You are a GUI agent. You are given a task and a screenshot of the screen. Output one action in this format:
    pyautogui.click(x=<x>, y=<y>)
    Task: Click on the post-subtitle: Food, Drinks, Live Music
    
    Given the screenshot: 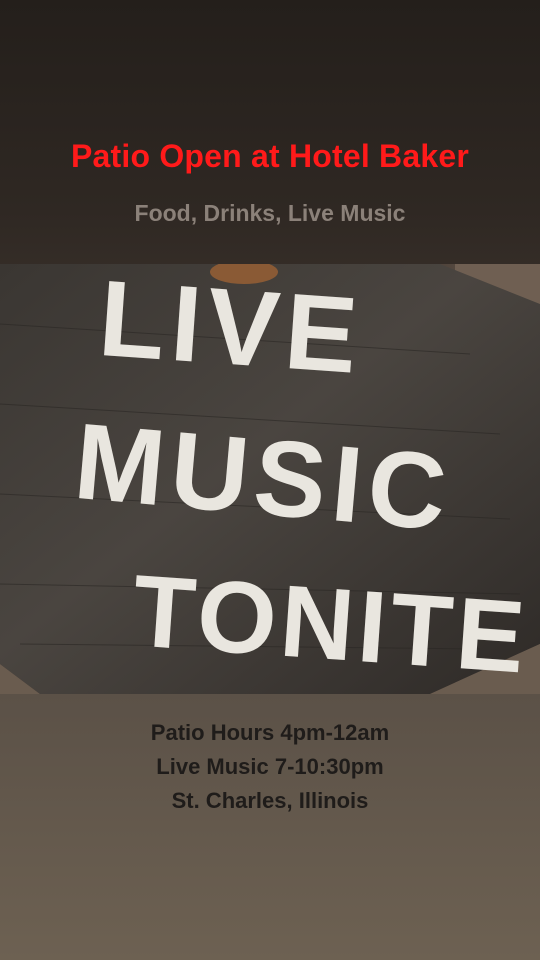 What is the action you would take?
    pyautogui.click(x=270, y=213)
    